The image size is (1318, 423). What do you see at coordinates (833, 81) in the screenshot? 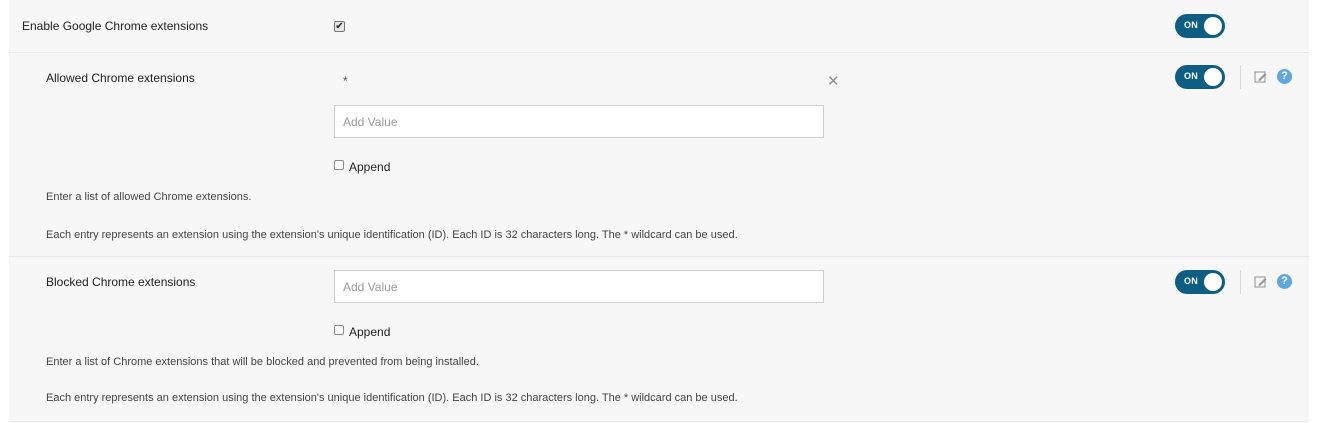
I see `close-icon: ✕` at bounding box center [833, 81].